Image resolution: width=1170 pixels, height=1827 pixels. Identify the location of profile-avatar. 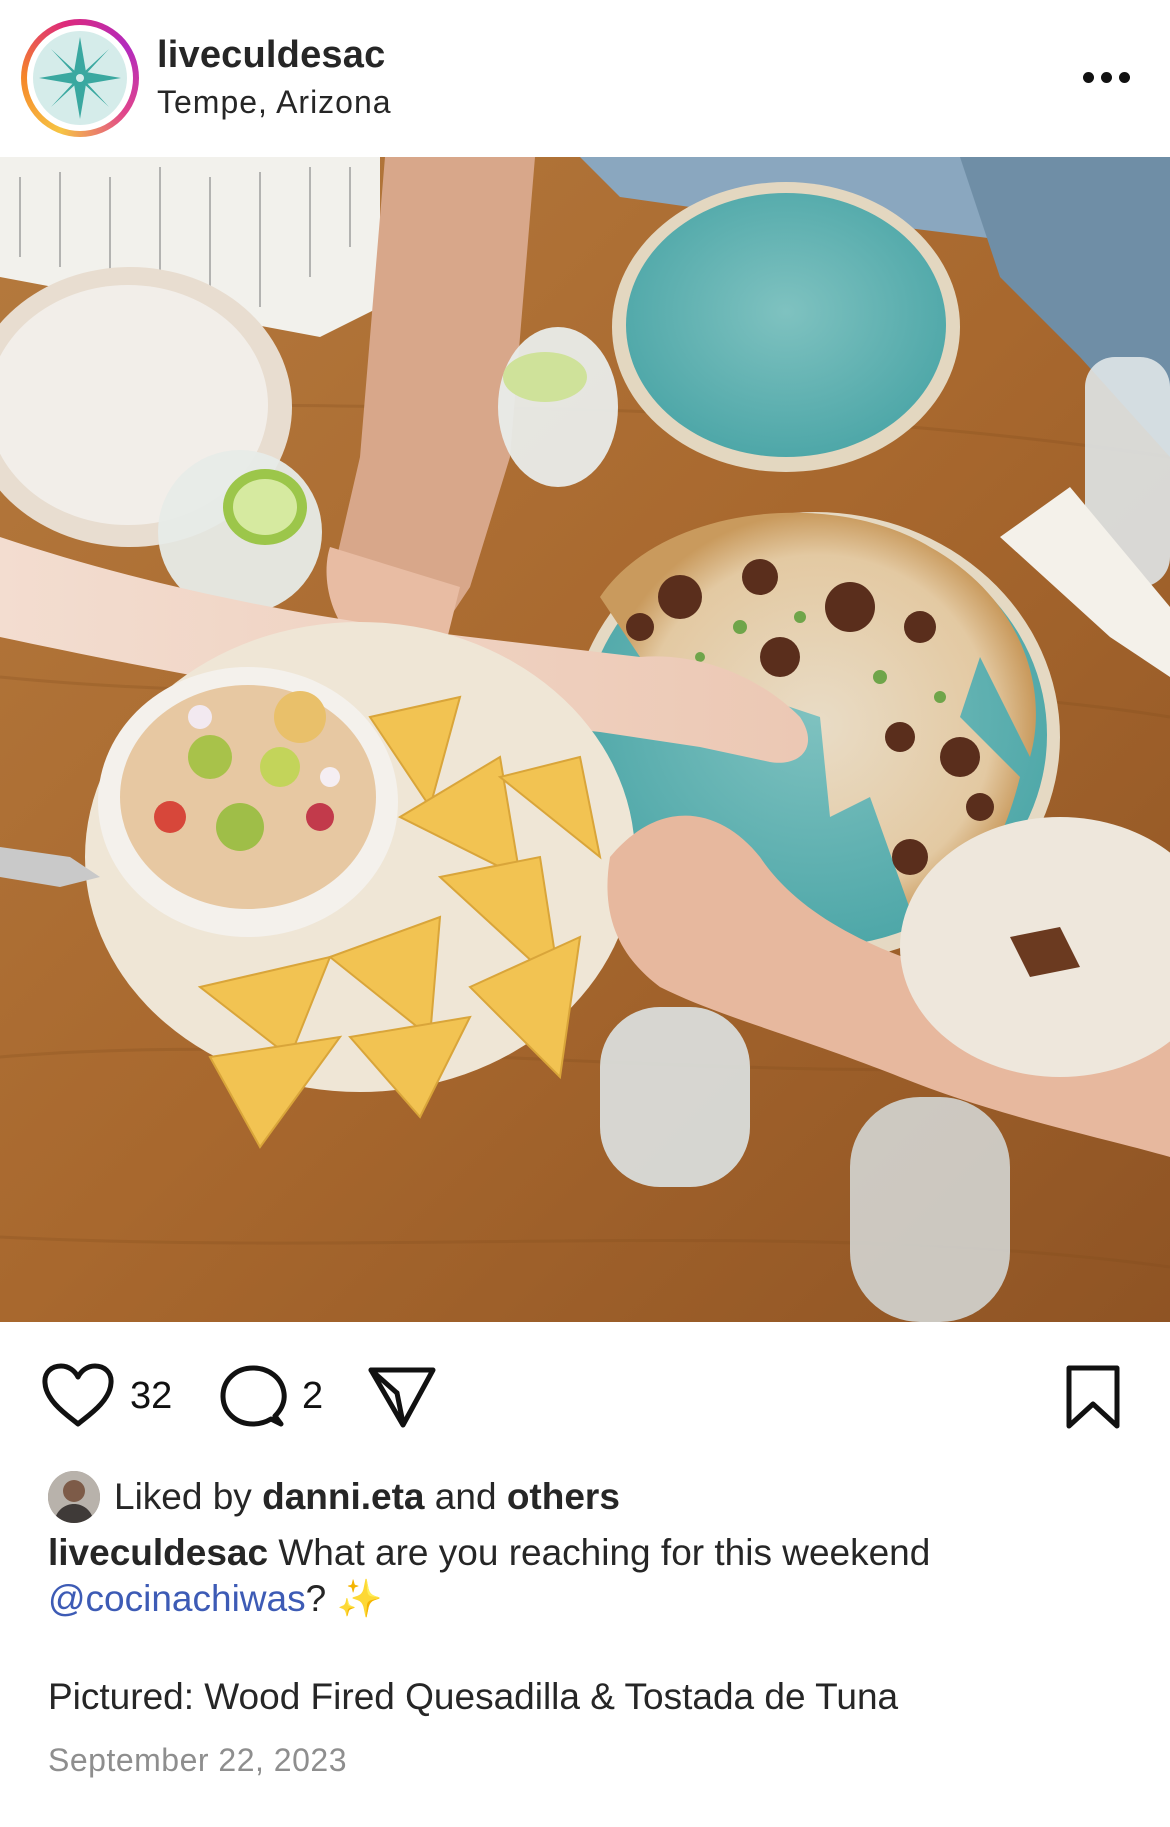
(80, 78).